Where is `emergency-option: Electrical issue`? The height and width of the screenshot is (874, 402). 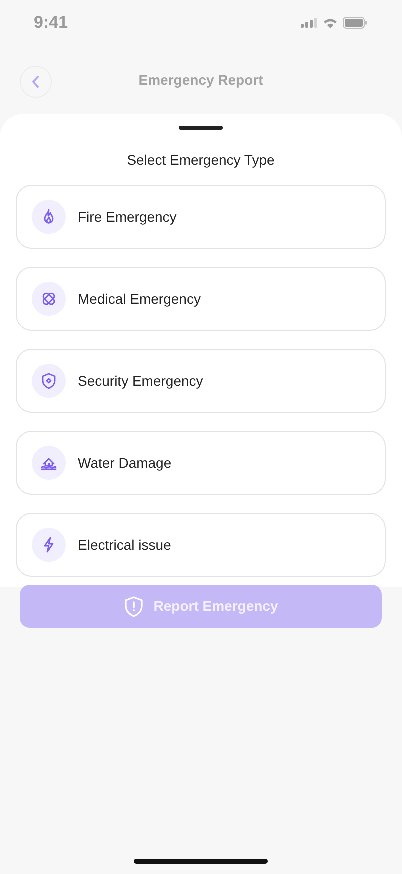 emergency-option: Electrical issue is located at coordinates (201, 545).